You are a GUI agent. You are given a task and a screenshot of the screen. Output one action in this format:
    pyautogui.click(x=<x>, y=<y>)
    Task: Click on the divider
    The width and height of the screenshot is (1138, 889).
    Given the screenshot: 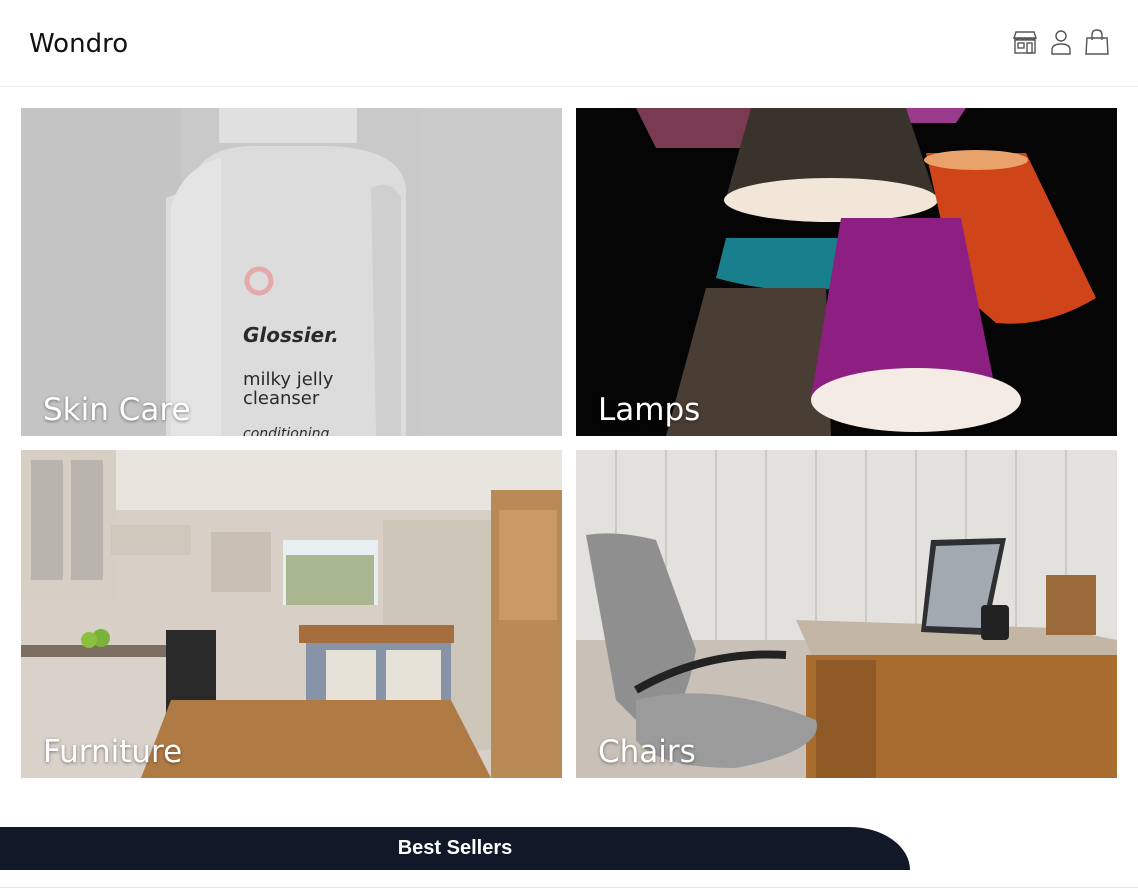 What is the action you would take?
    pyautogui.click(x=569, y=887)
    